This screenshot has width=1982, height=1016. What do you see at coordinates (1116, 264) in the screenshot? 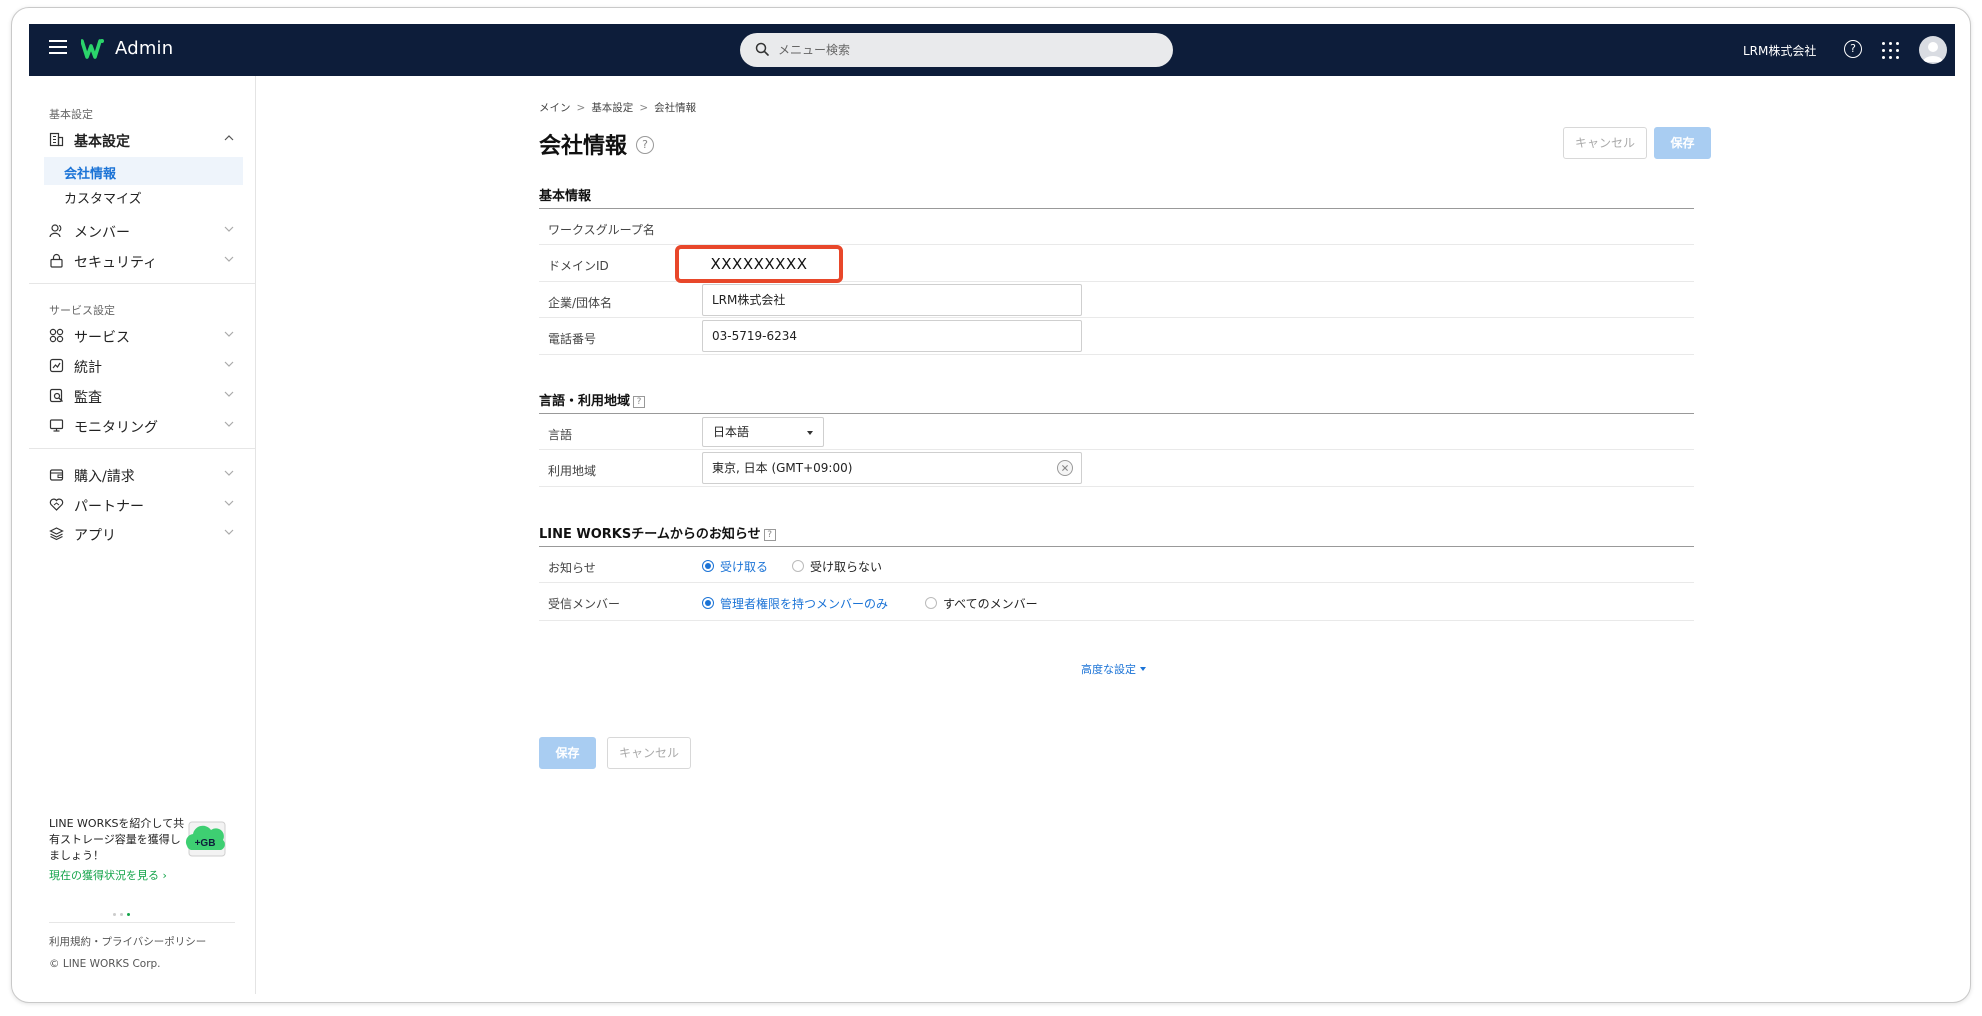
I see `row-domain: ドメインID XXXXXXXXX` at bounding box center [1116, 264].